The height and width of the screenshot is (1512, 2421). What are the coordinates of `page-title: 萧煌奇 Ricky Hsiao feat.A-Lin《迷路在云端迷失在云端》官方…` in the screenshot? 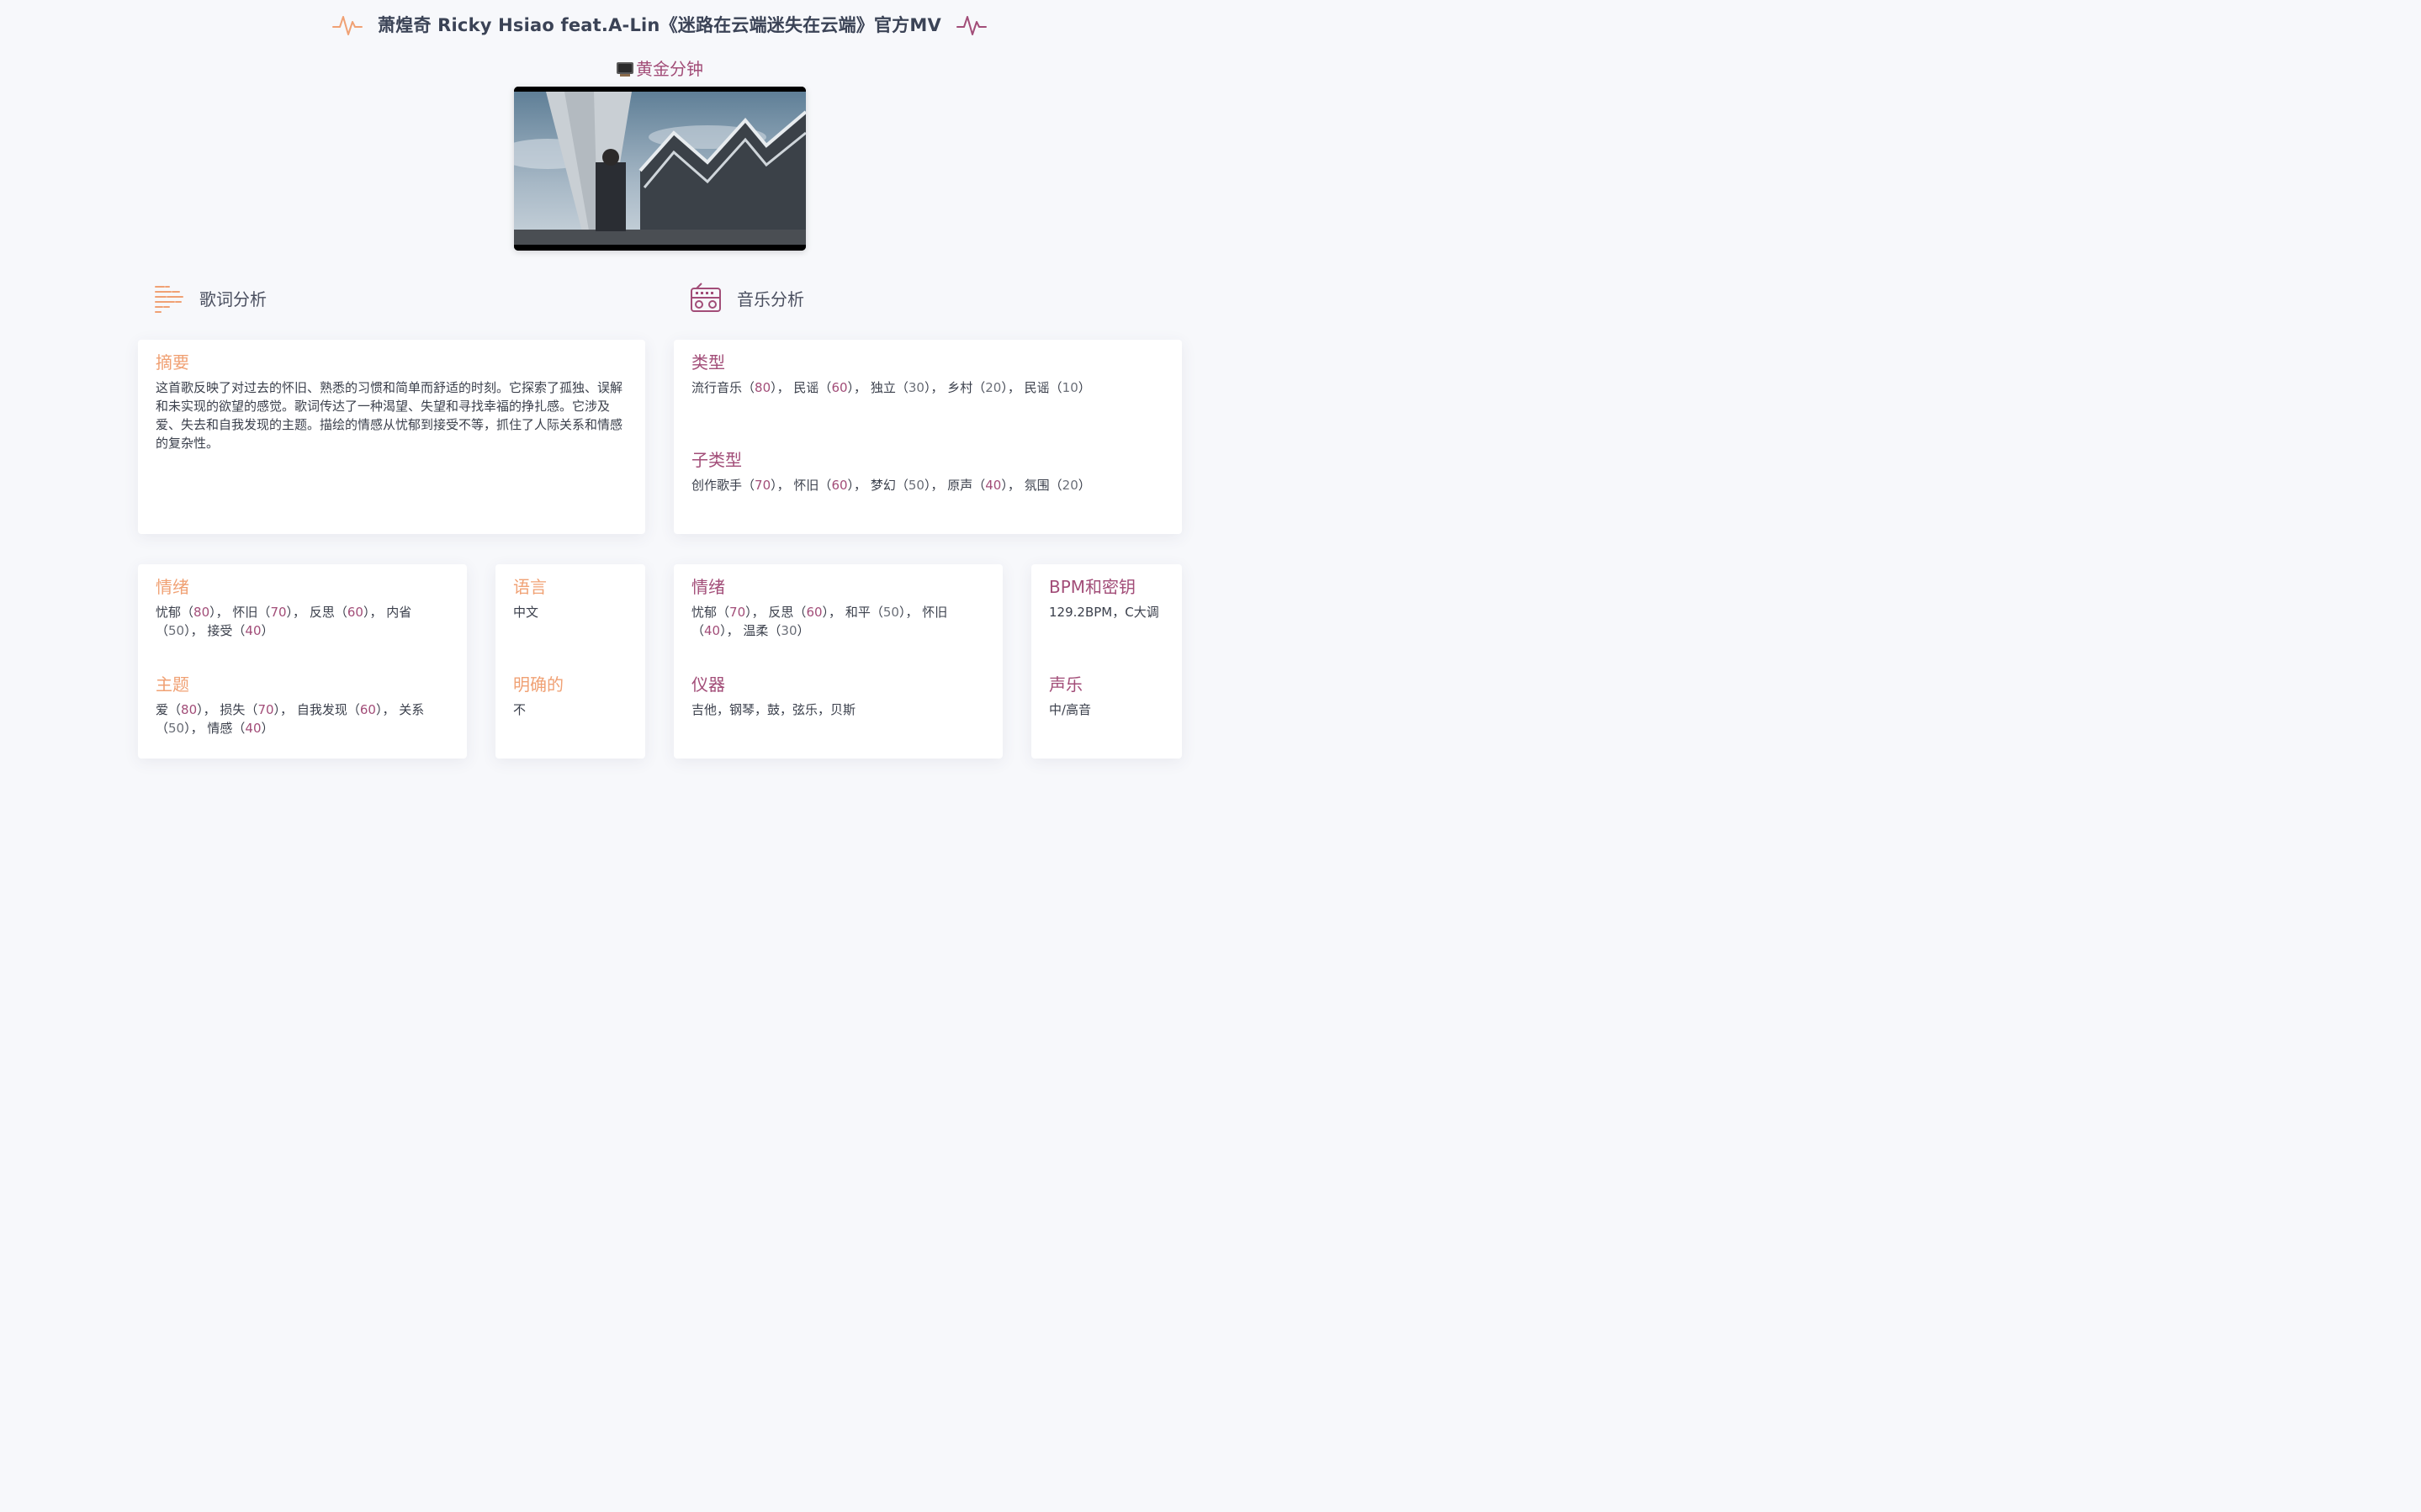 It's located at (660, 25).